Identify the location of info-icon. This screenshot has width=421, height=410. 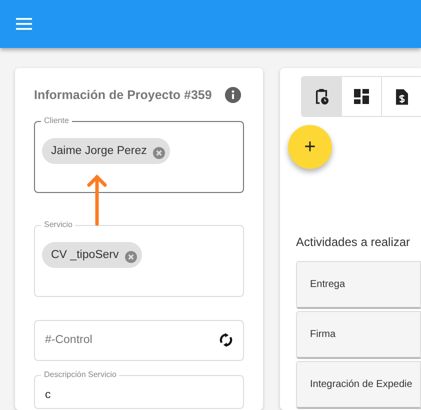
(233, 95).